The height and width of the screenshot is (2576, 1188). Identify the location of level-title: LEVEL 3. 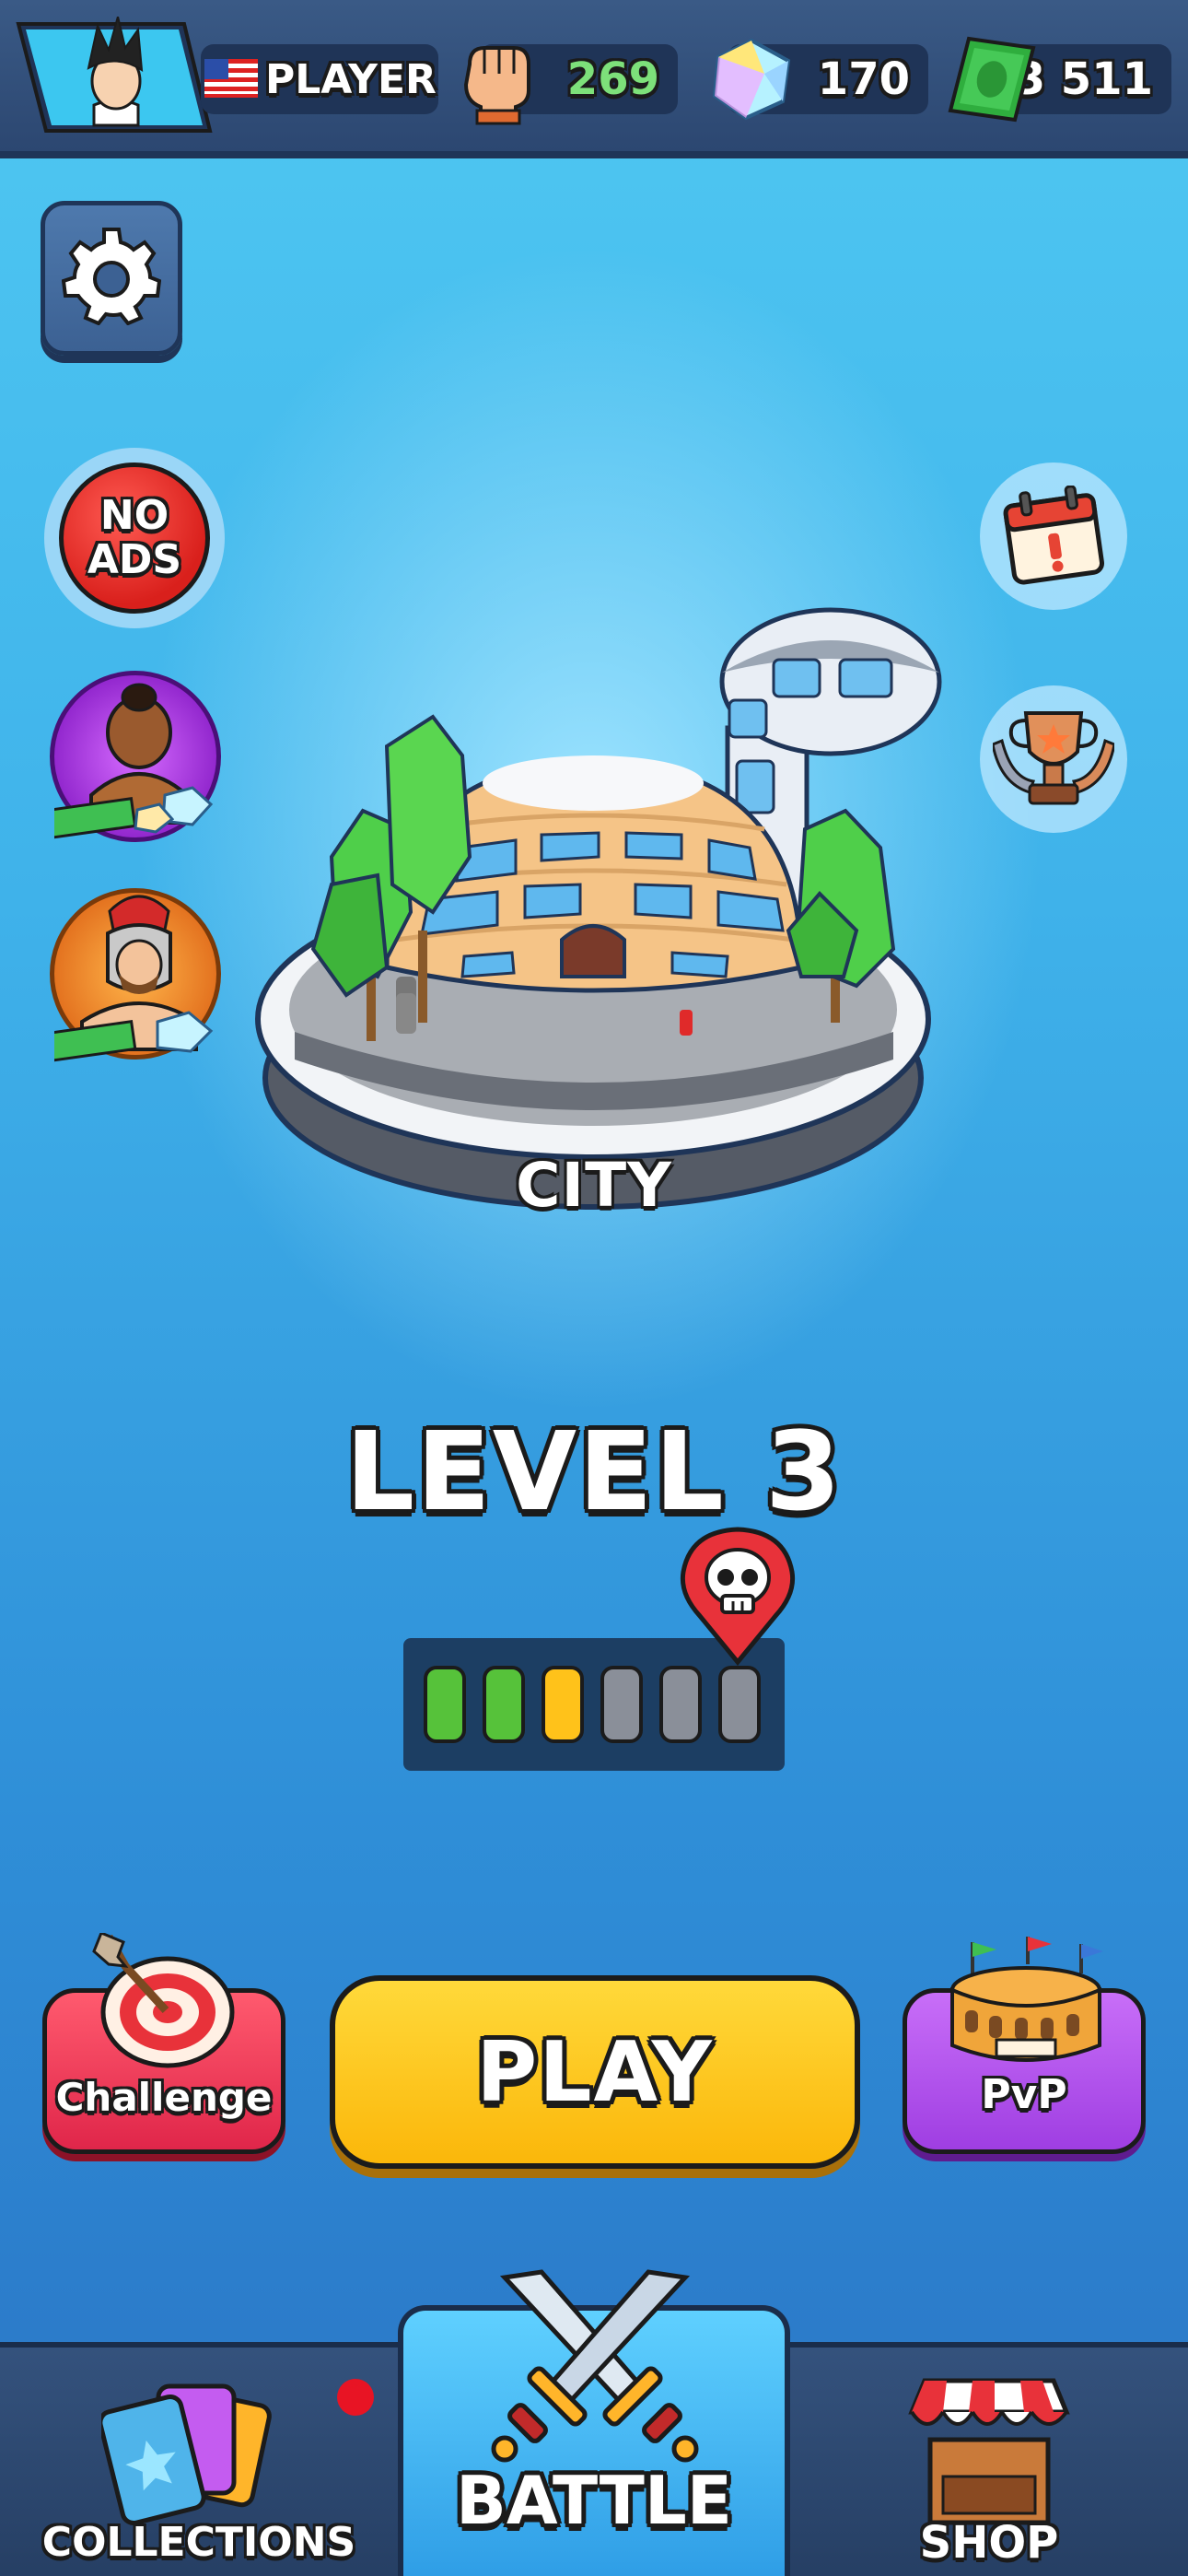
(594, 1471).